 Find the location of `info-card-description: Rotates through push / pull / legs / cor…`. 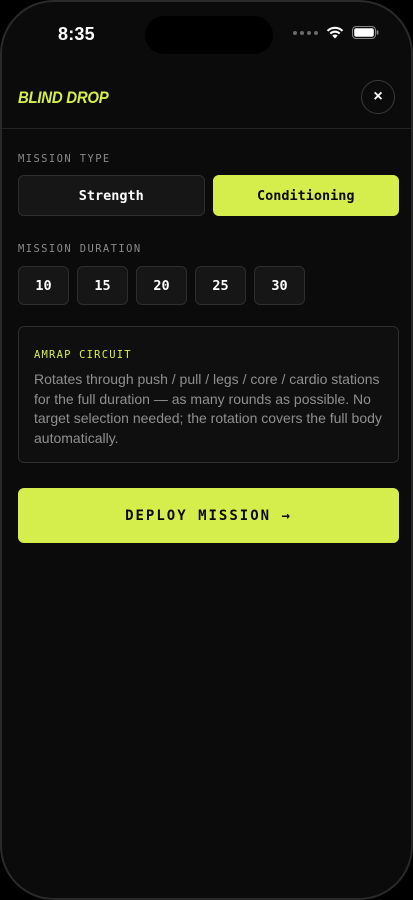

info-card-description: Rotates through push / pull / legs / cor… is located at coordinates (208, 408).